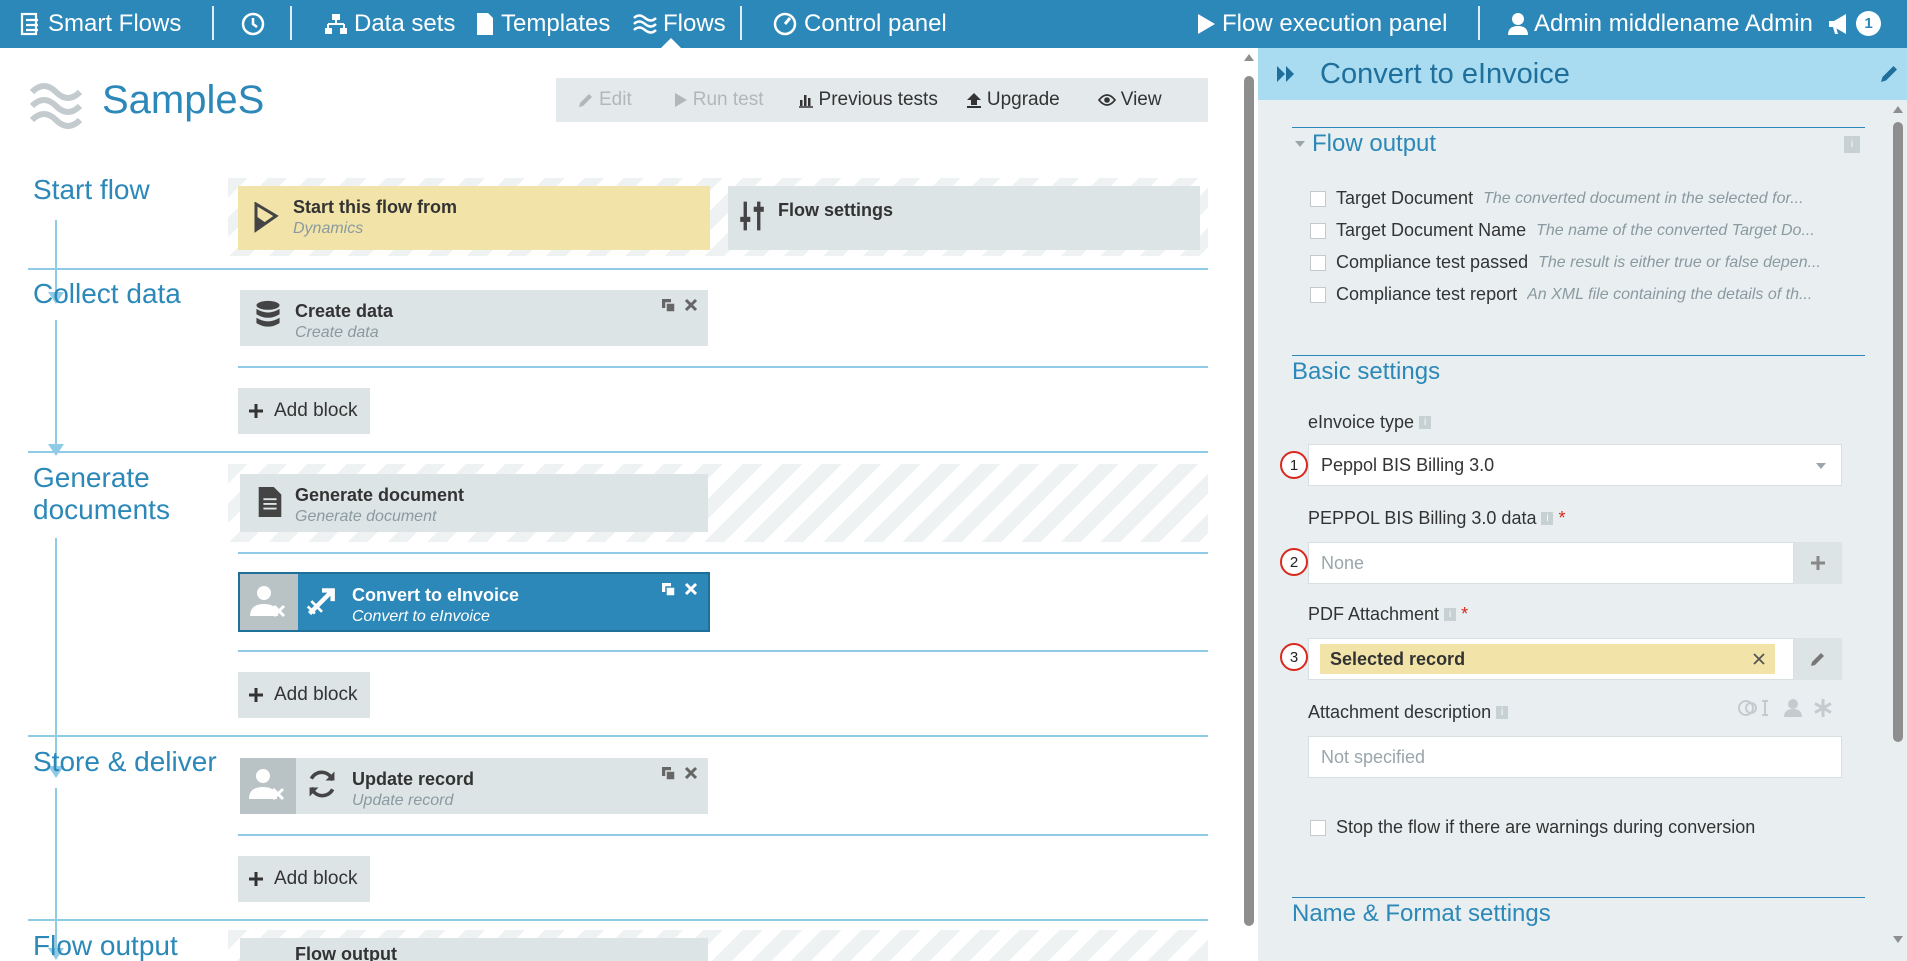 The width and height of the screenshot is (1907, 961). I want to click on nav-data-sets: Data sets, so click(389, 24).